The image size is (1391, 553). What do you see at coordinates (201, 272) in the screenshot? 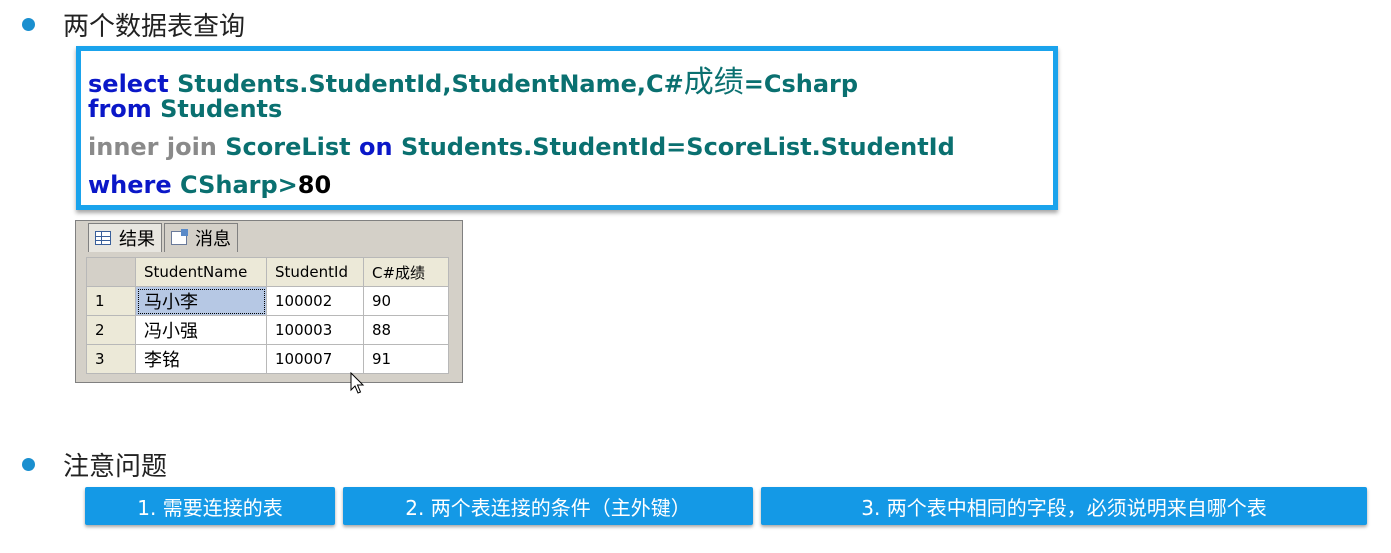
I see `column-header: StudentName` at bounding box center [201, 272].